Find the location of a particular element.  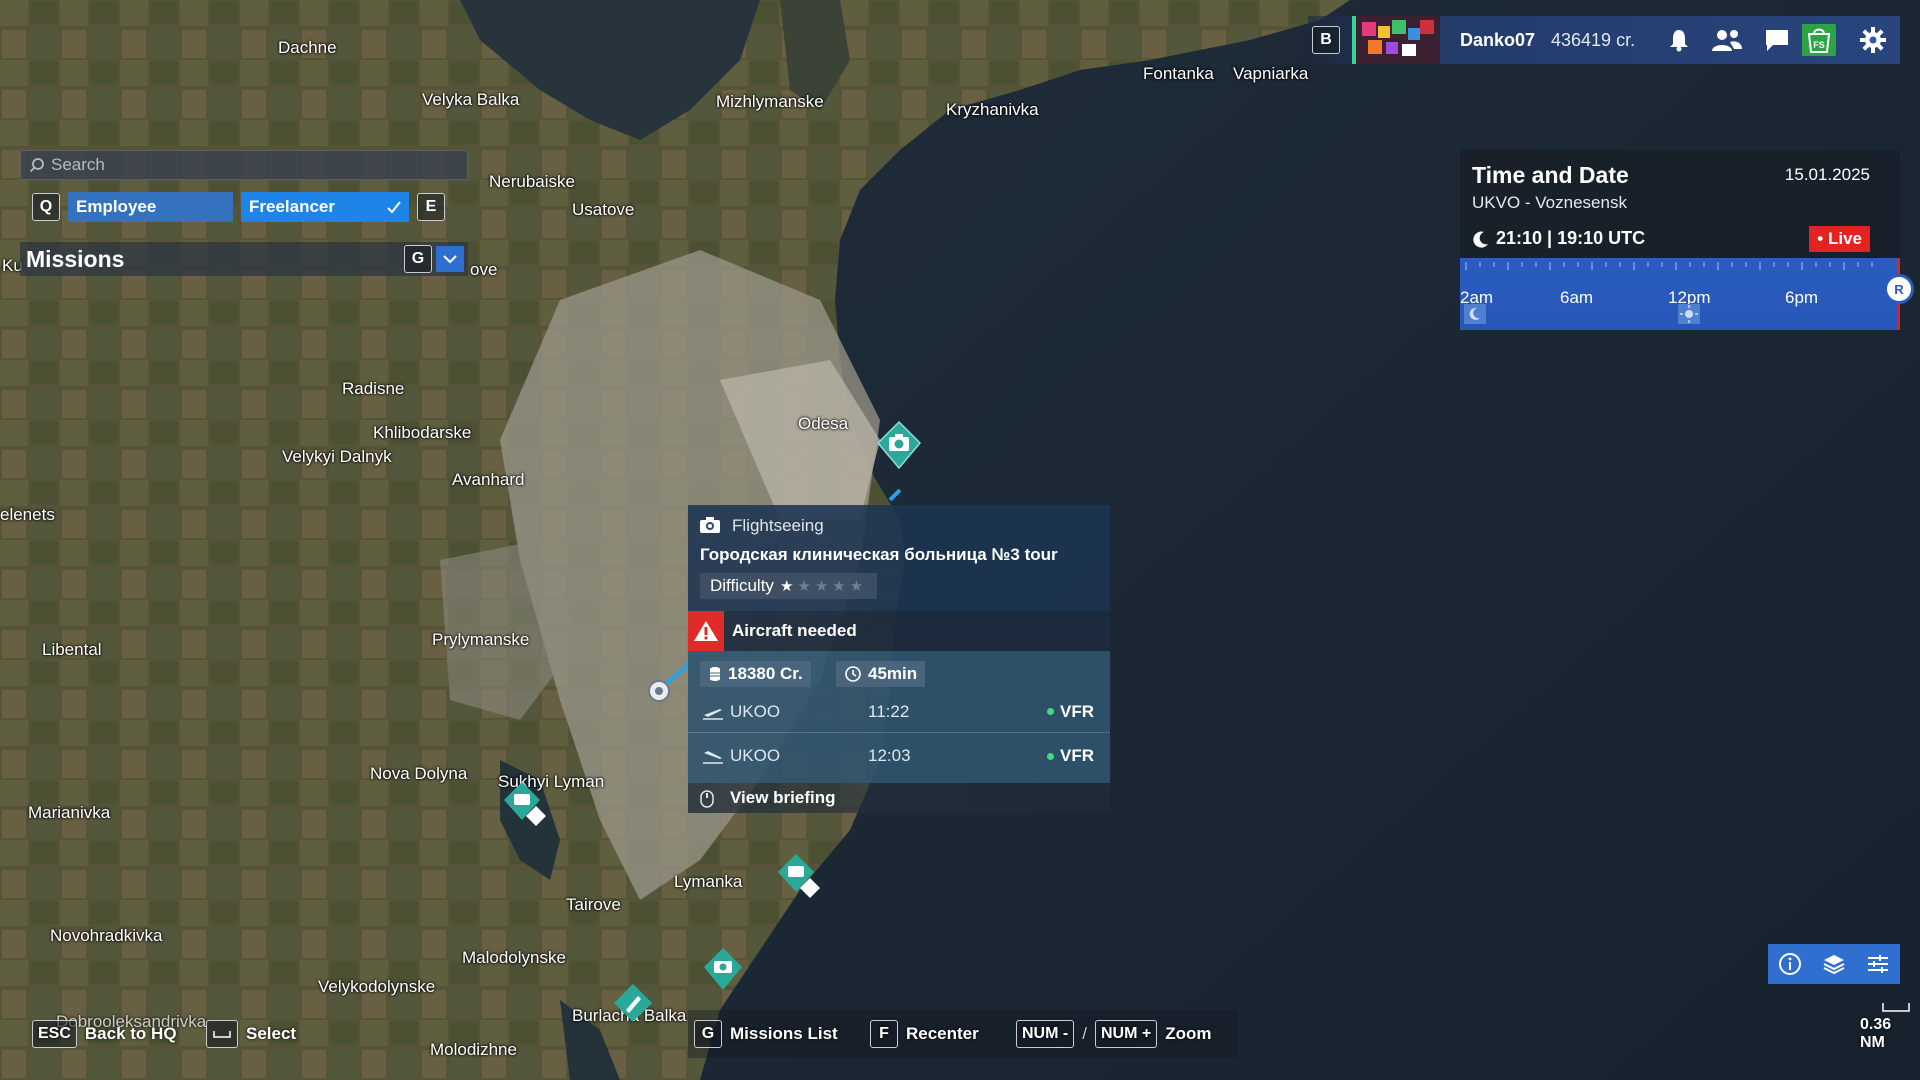

place-label: Radisne is located at coordinates (373, 388).